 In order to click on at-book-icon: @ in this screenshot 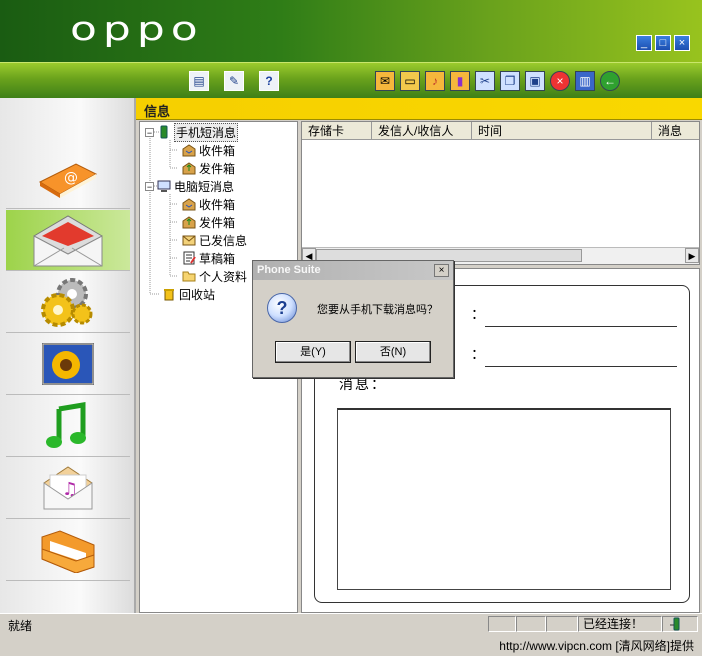, I will do `click(68, 180)`.